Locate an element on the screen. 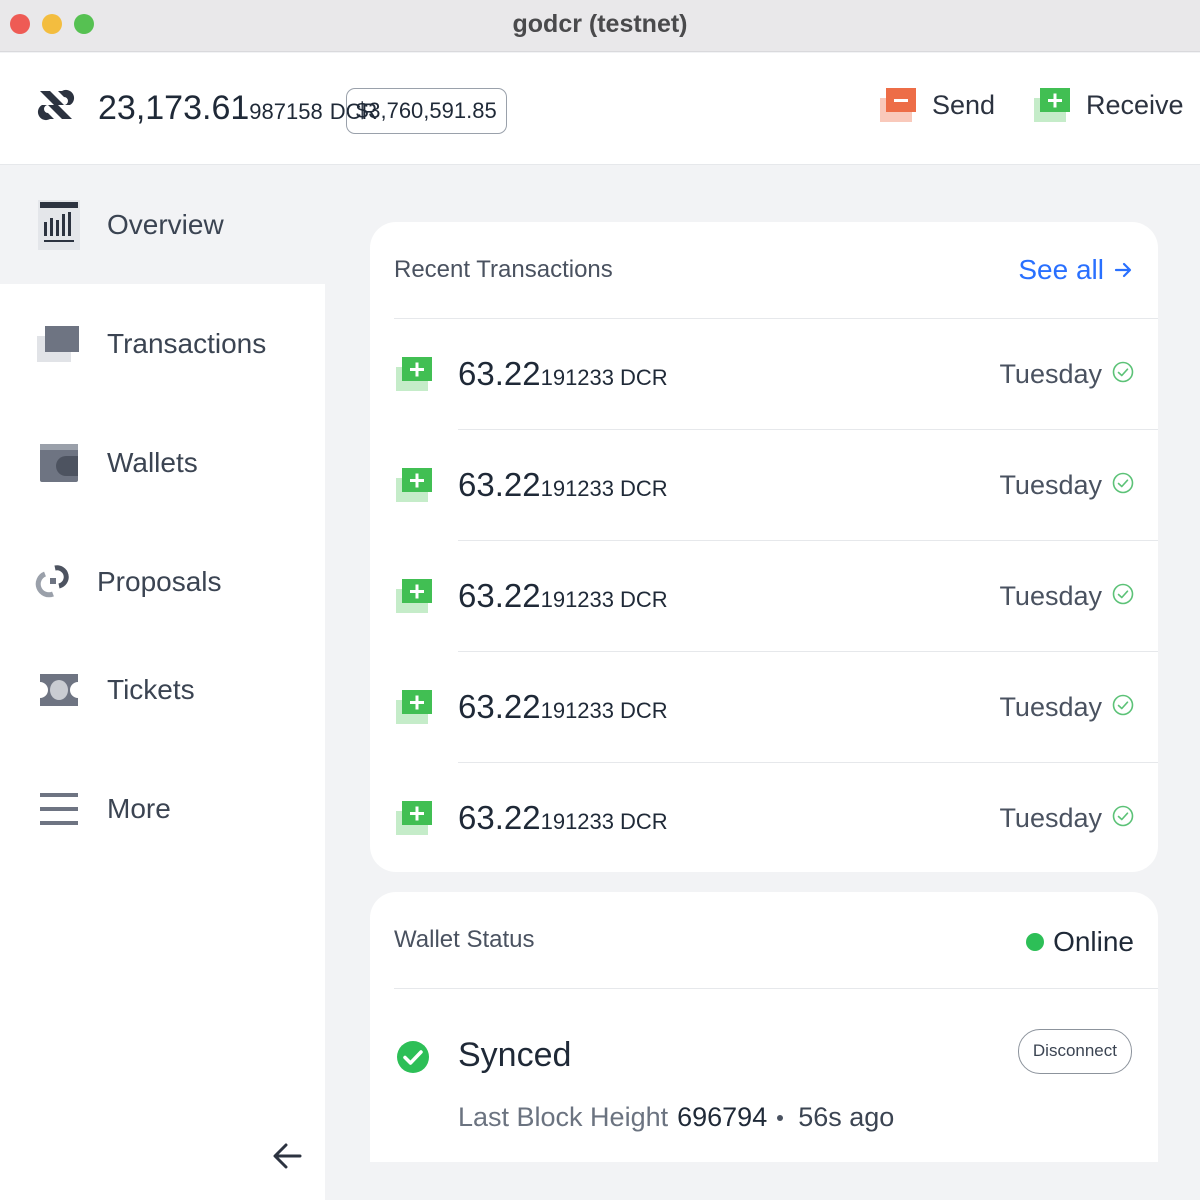 This screenshot has width=1200, height=1200. usd-balance-badge: $3,760,591.85 is located at coordinates (426, 111).